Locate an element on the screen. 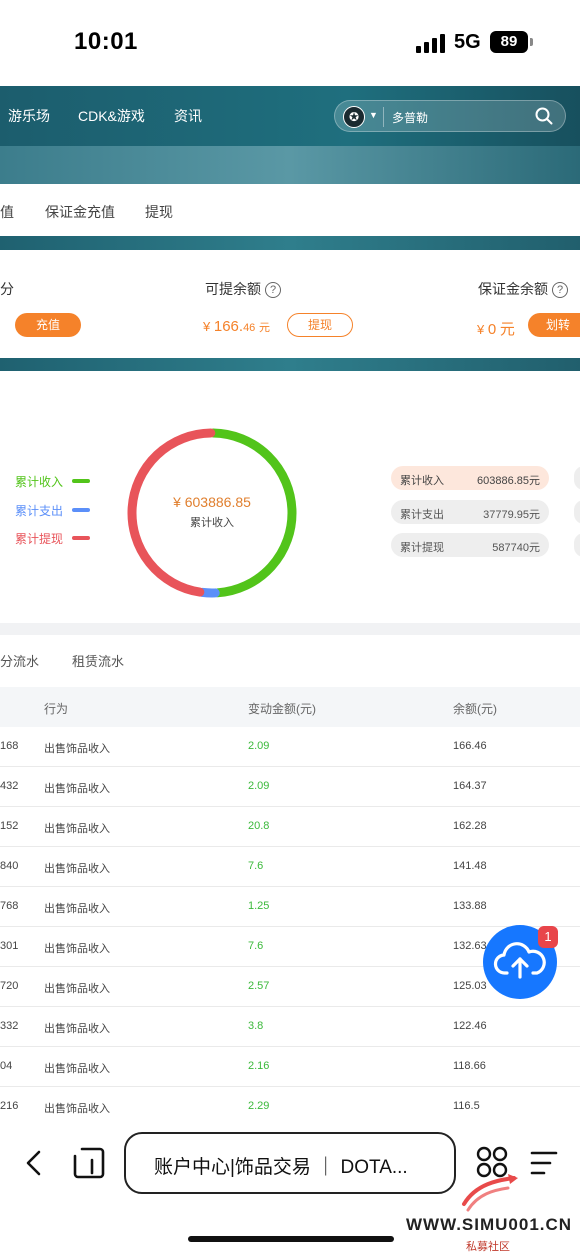 The width and height of the screenshot is (580, 1257). row-balance: 122.46 is located at coordinates (470, 1026).